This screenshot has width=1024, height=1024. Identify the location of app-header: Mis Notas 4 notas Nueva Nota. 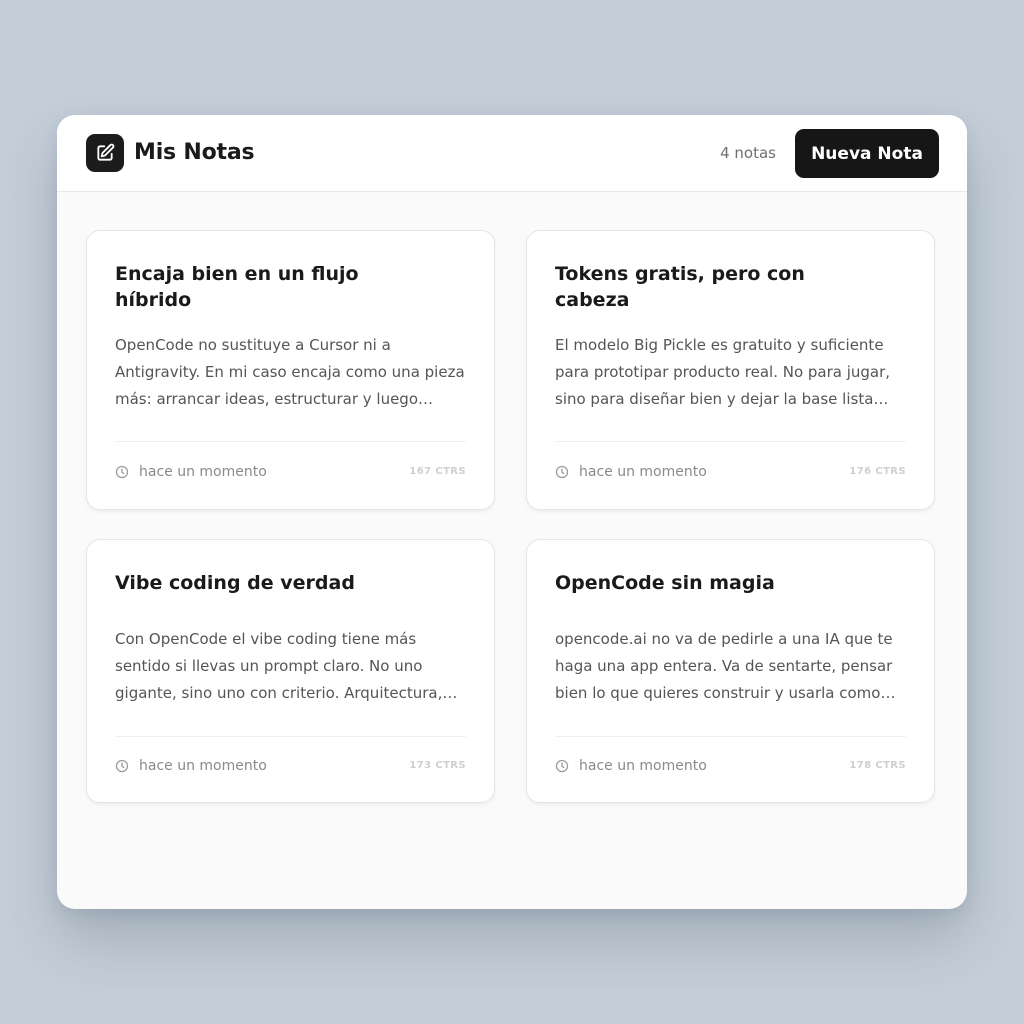
(512, 153).